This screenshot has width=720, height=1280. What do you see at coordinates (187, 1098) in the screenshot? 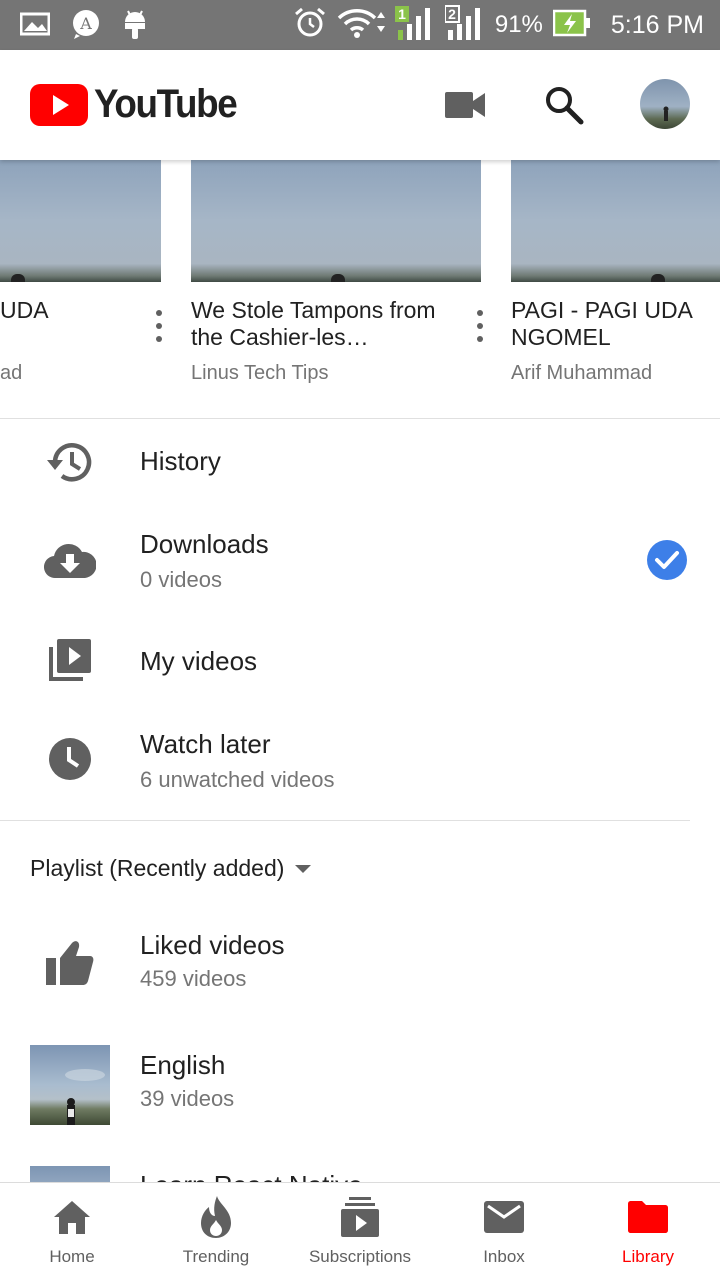
I see `playlist-count: 39 videos` at bounding box center [187, 1098].